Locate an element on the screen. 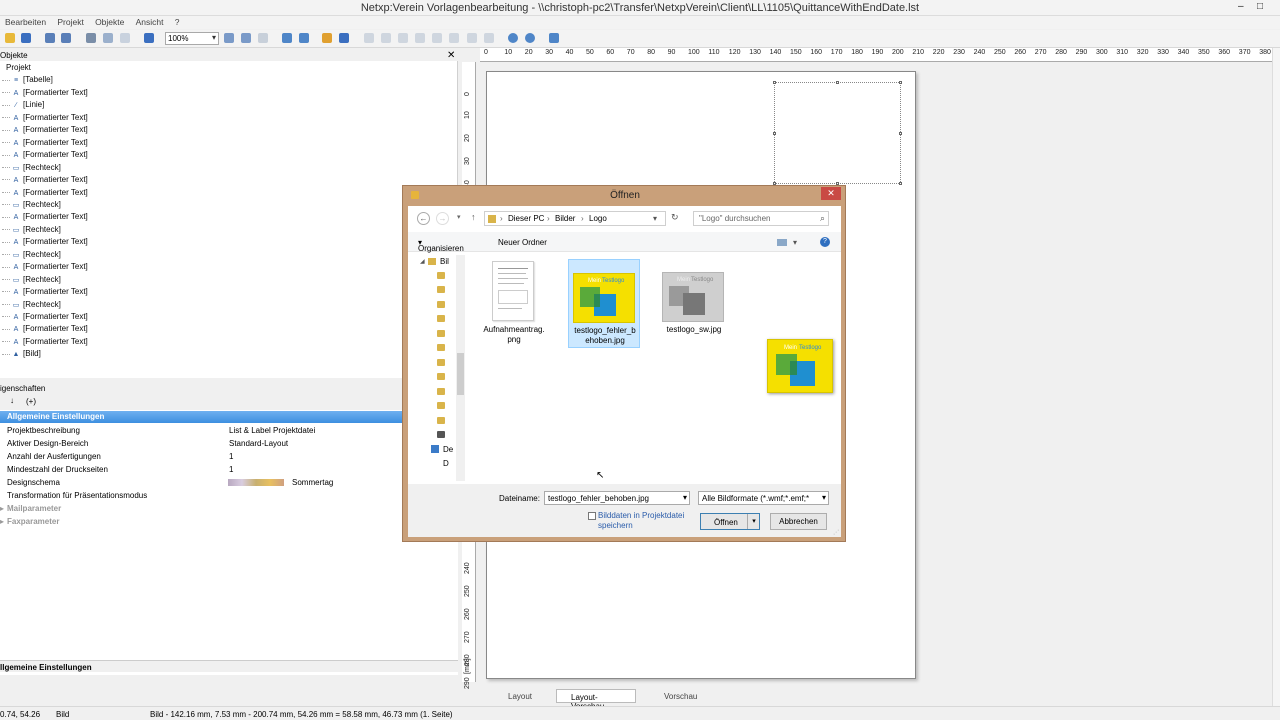  address-bar: › Dieser PC › Bilder › Logo ▾ is located at coordinates (575, 218).